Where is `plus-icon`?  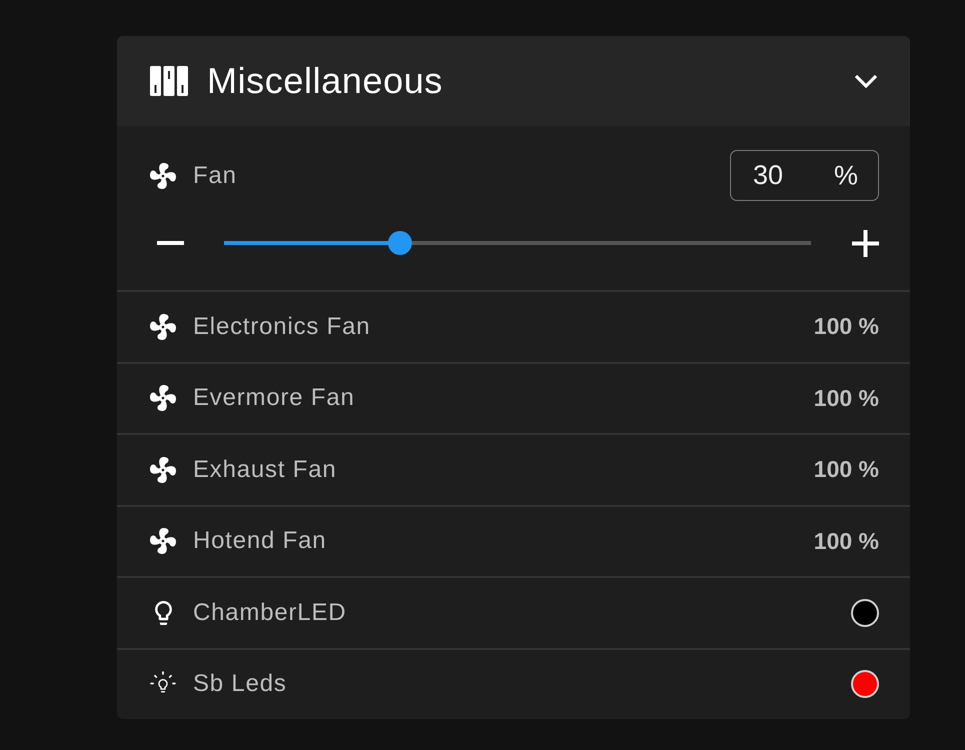
plus-icon is located at coordinates (865, 243).